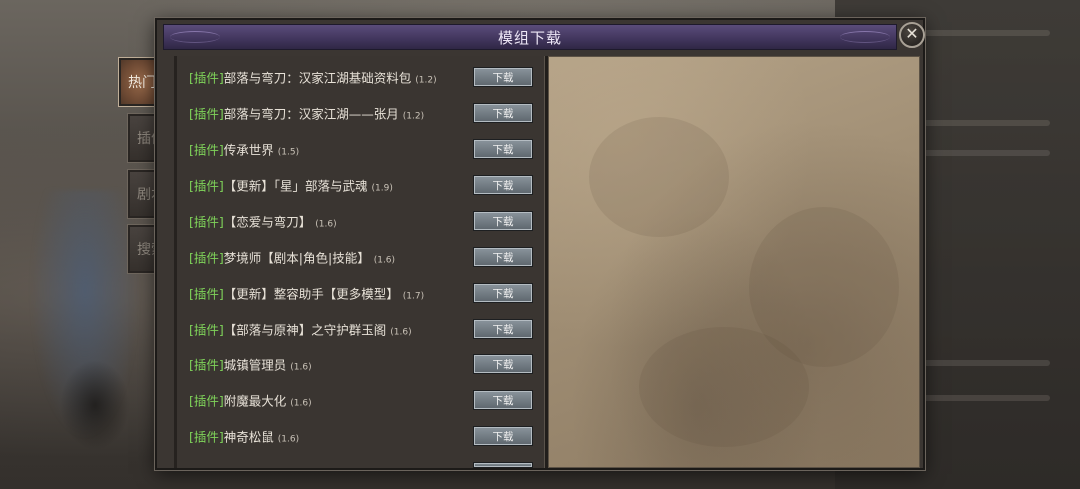 This screenshot has width=1080, height=489. Describe the element at coordinates (311, 294) in the screenshot. I see `mod-name: 【更新】整容助手【更多模型】` at that location.